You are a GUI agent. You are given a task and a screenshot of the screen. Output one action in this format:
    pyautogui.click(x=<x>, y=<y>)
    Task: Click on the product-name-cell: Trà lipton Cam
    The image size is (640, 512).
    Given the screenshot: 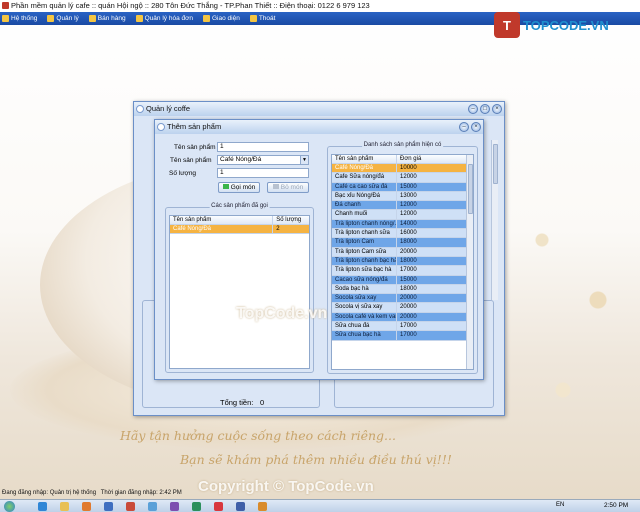 What is the action you would take?
    pyautogui.click(x=365, y=242)
    